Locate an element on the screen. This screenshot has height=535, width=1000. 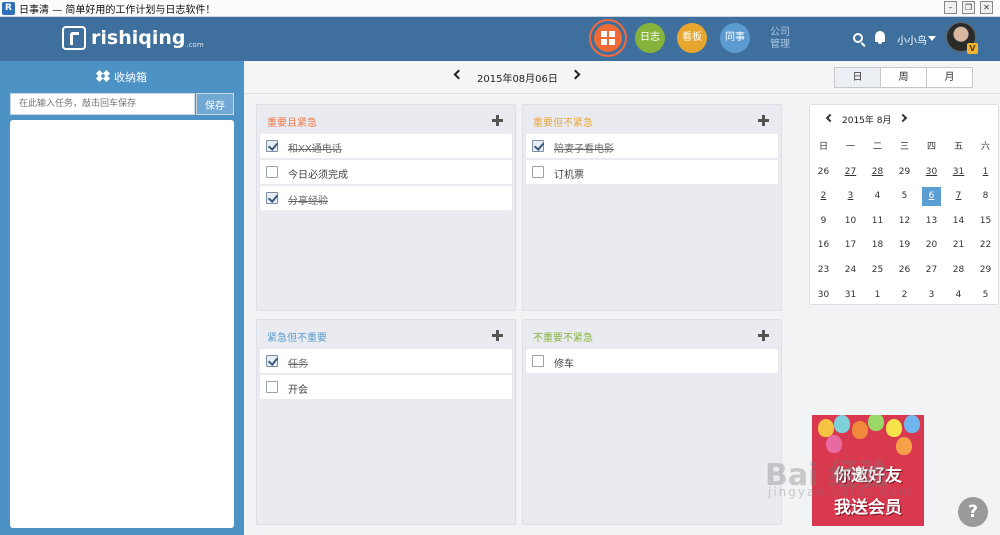
task-row: 今日必须完成 is located at coordinates (386, 172).